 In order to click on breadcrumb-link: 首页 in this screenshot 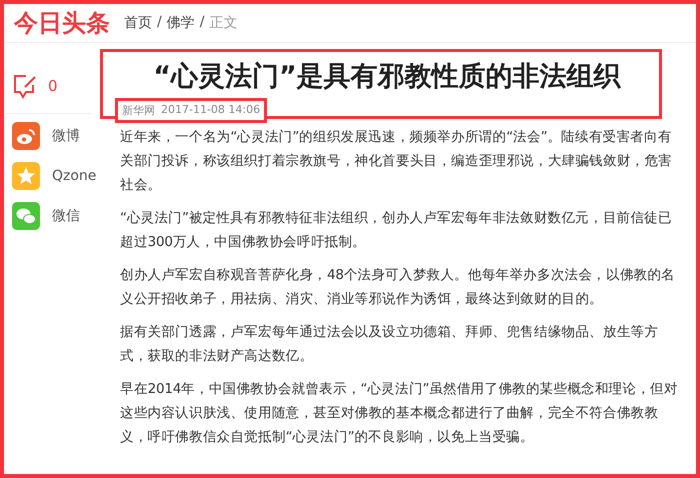, I will do `click(138, 23)`.